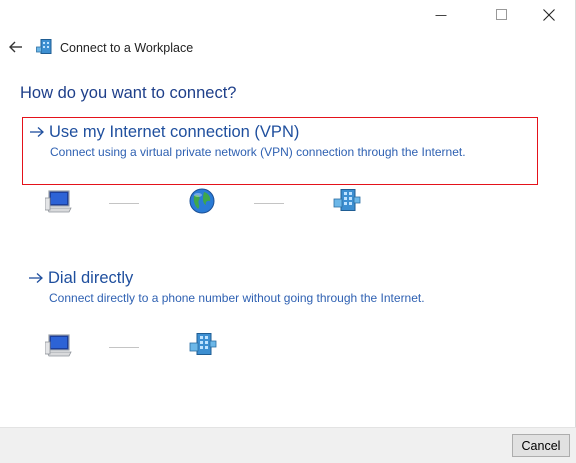 This screenshot has height=463, width=576. I want to click on footer-bar, so click(288, 445).